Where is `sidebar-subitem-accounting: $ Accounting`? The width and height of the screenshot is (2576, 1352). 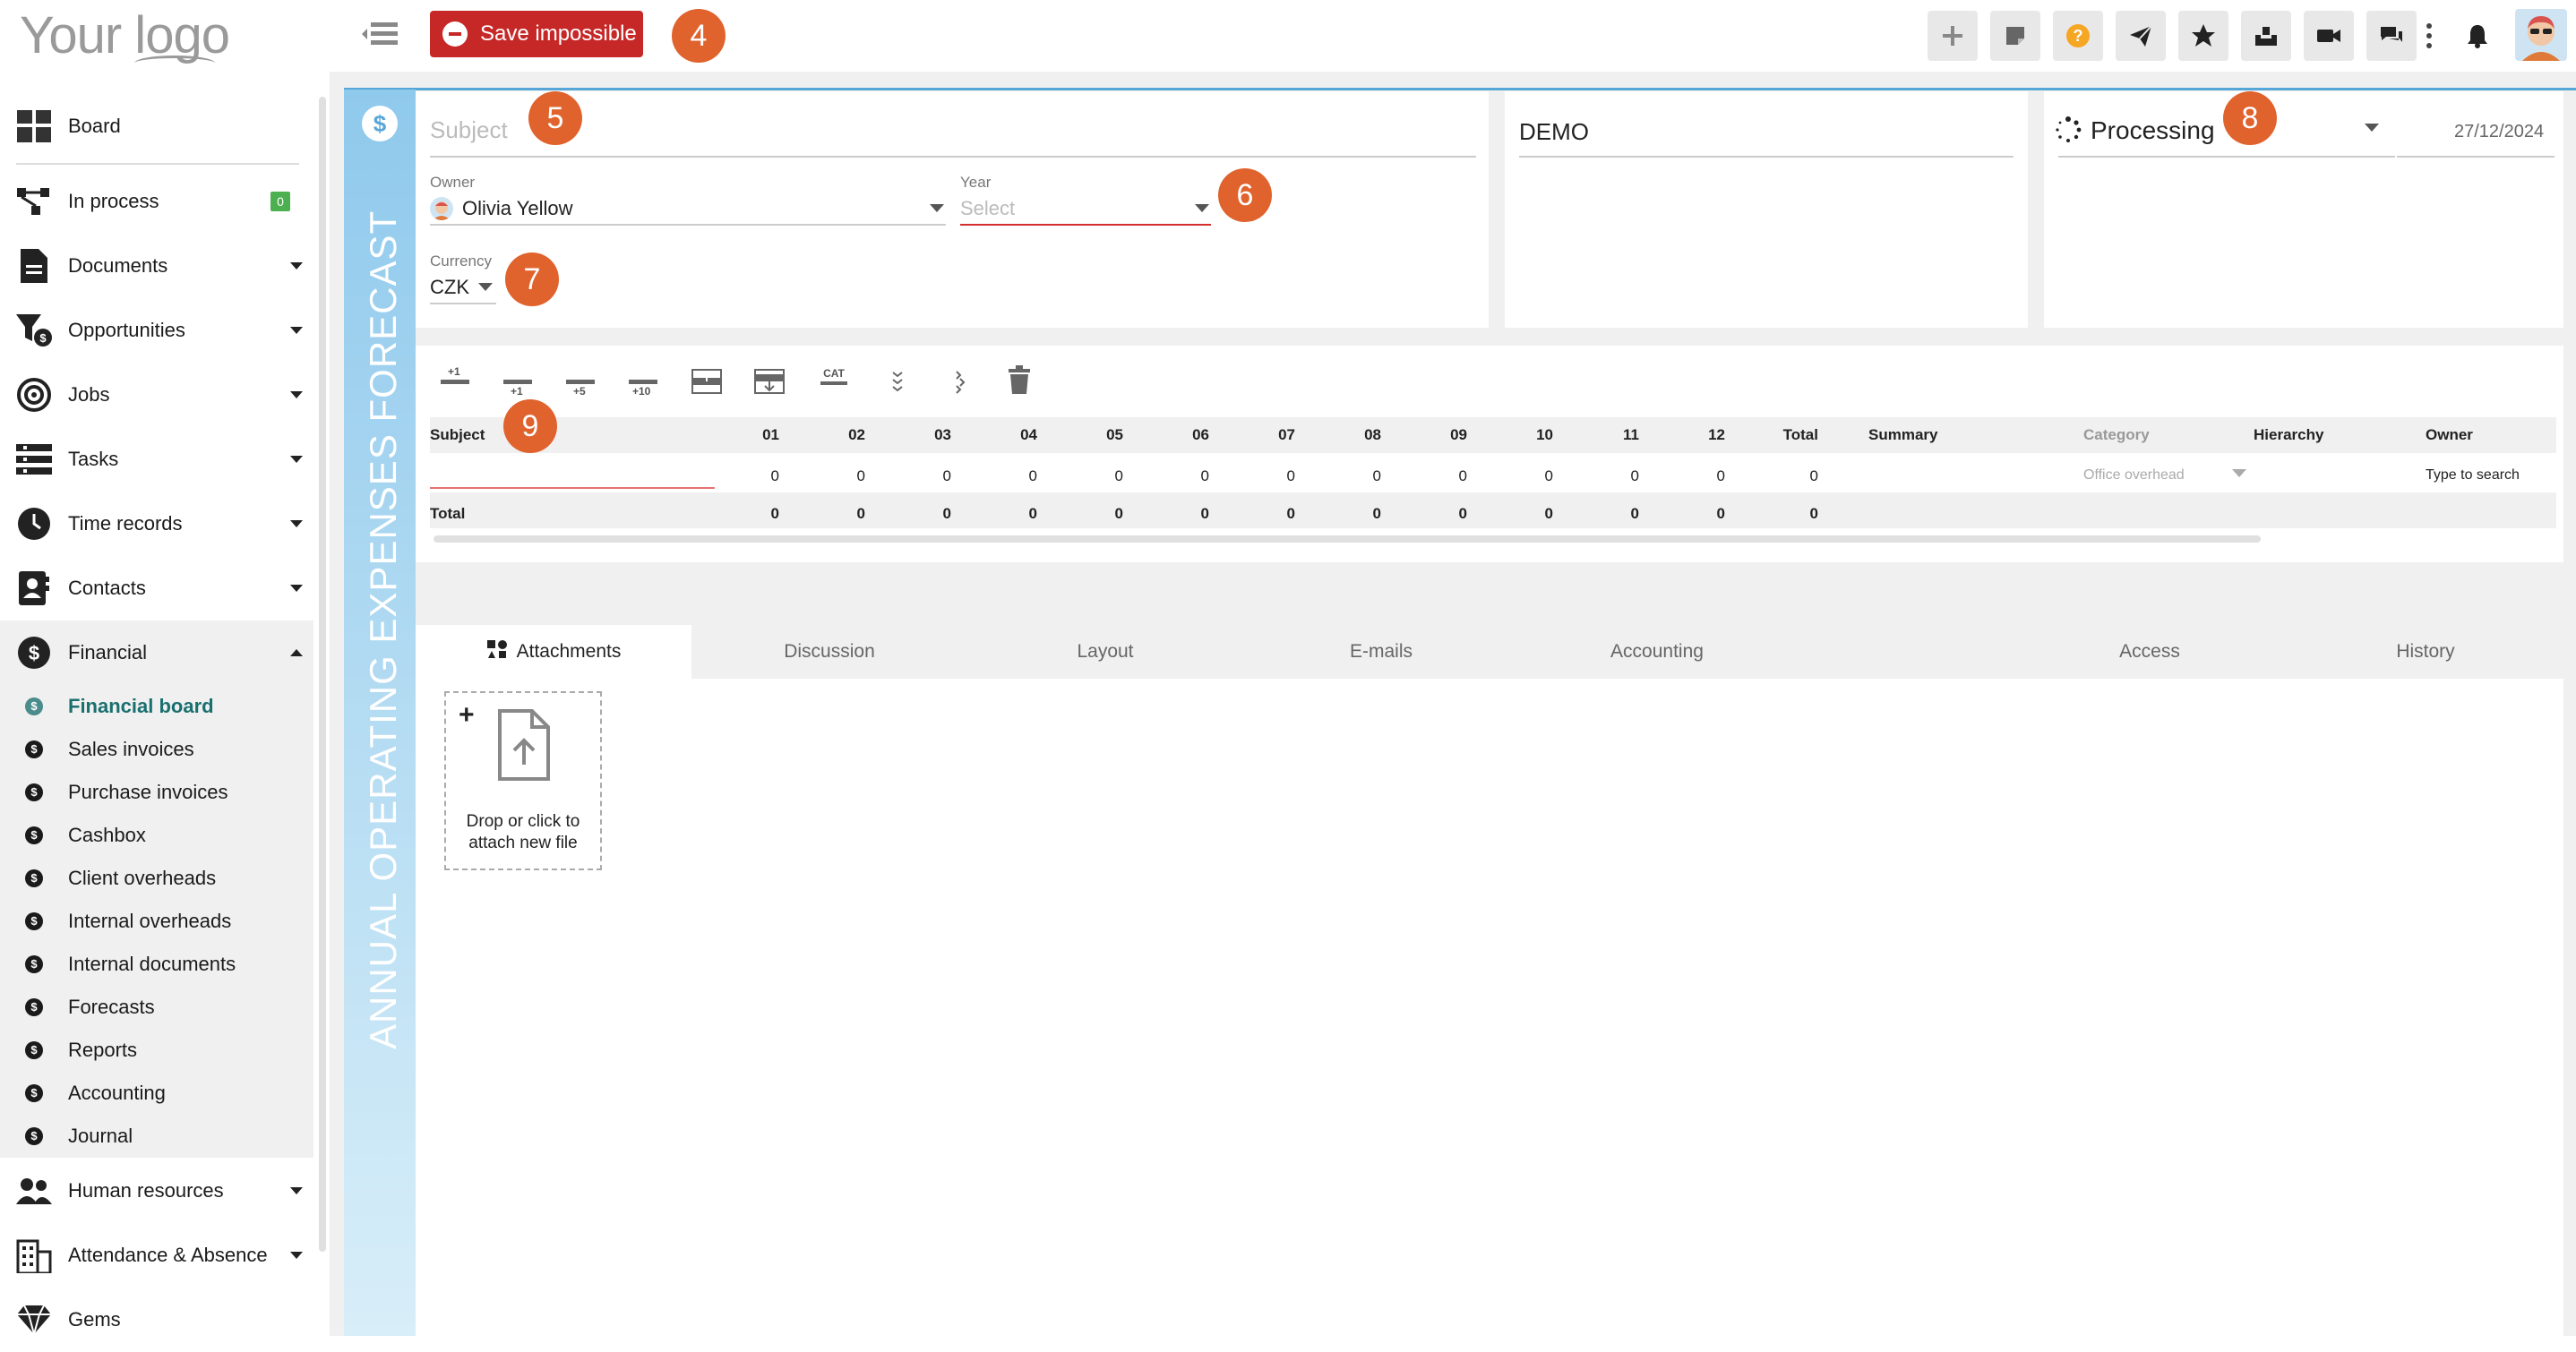
sidebar-subitem-accounting: $ Accounting is located at coordinates (156, 1093).